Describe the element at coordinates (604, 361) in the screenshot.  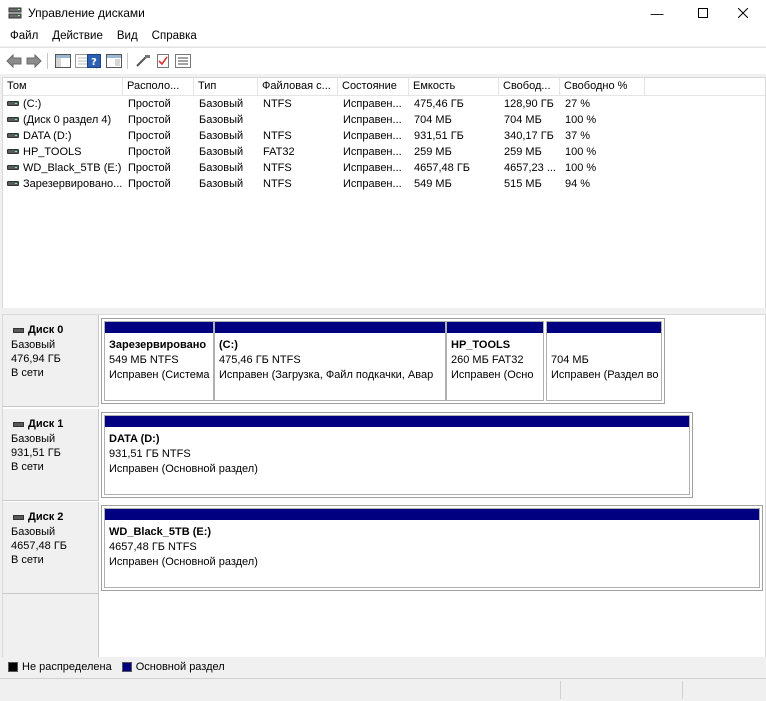
I see `partition: 704 МБ Исправен (Раздел во` at that location.